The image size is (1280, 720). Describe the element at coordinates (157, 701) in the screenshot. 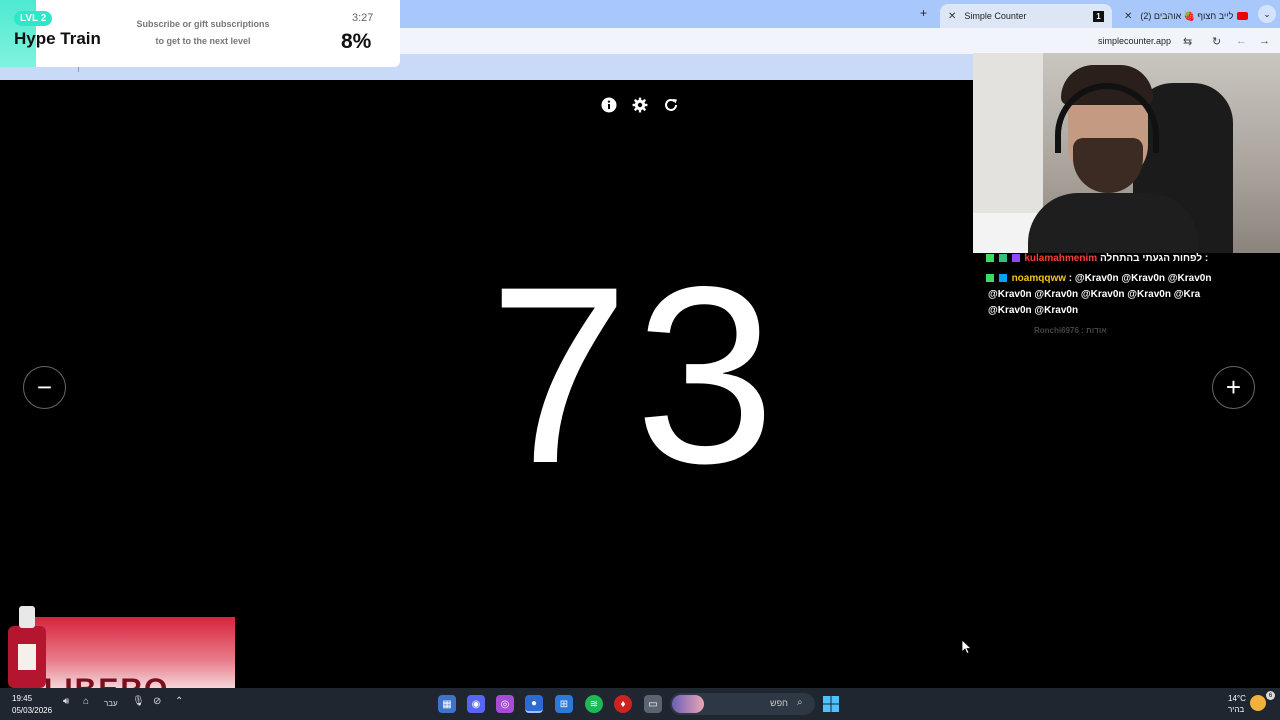

I see `camera-off-icon: ⊘` at that location.